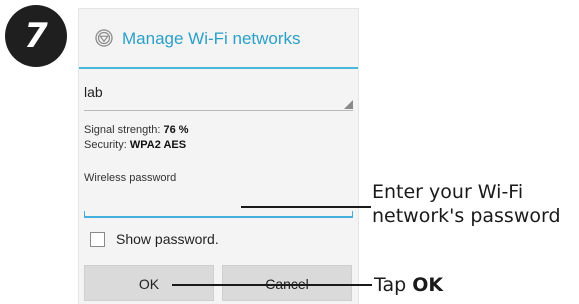 Image resolution: width=579 pixels, height=304 pixels. I want to click on network-select: lab, so click(218, 96).